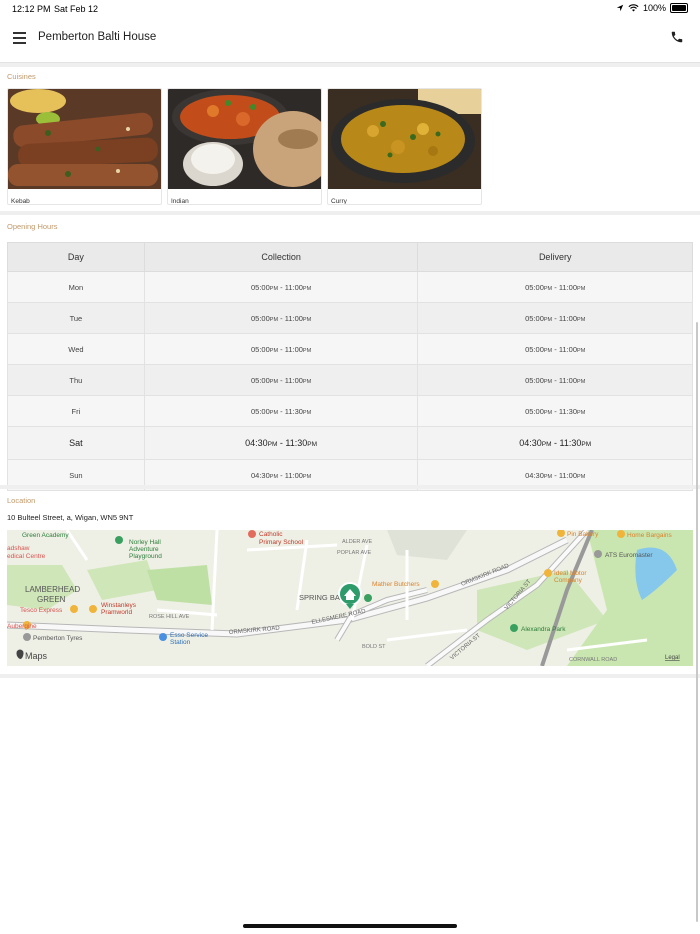  What do you see at coordinates (31, 9) in the screenshot?
I see `status-time: 12:12 PM` at bounding box center [31, 9].